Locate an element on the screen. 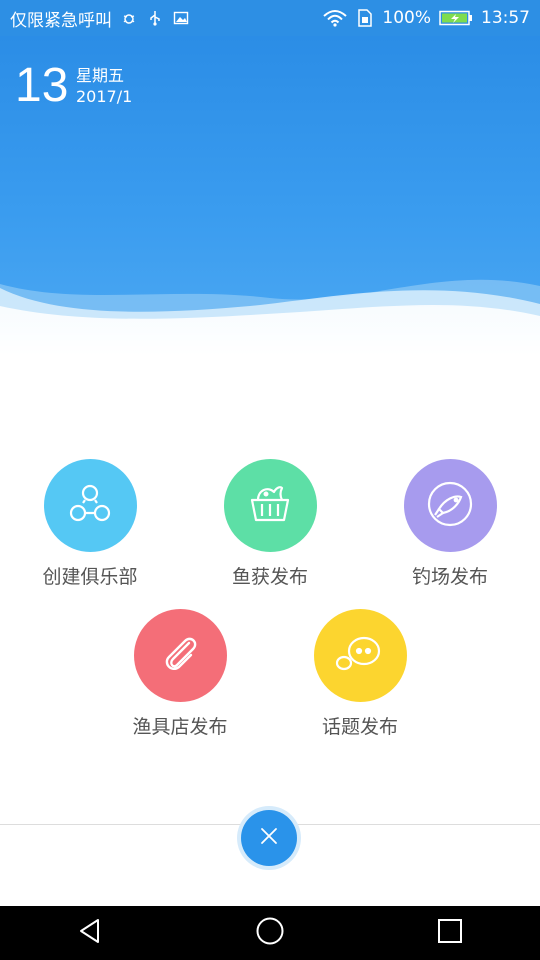 The height and width of the screenshot is (960, 540). basket-fish-icon is located at coordinates (270, 506).